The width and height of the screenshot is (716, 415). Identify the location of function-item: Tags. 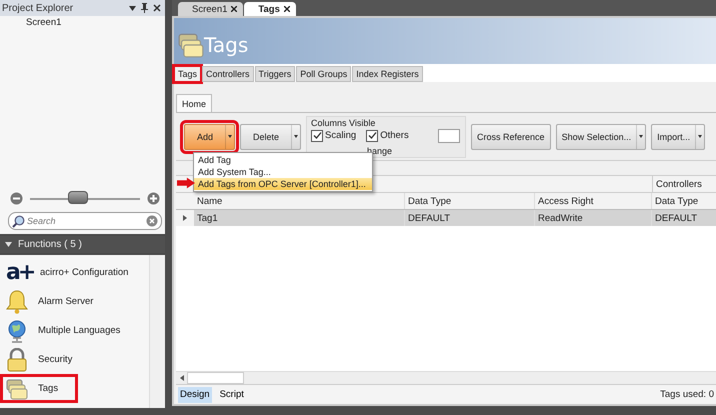
(39, 388).